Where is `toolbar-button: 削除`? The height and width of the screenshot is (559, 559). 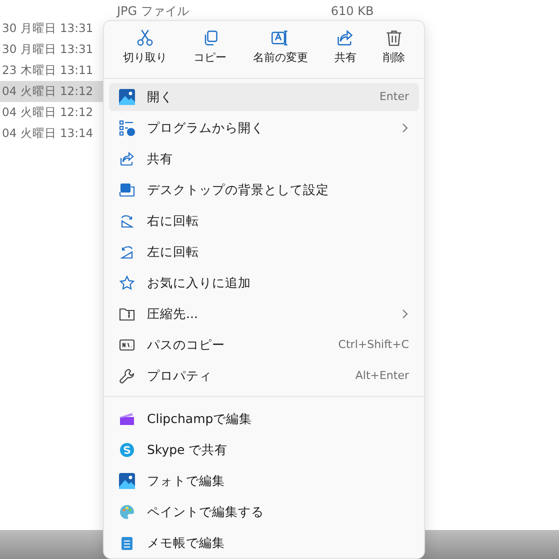 toolbar-button: 削除 is located at coordinates (393, 53).